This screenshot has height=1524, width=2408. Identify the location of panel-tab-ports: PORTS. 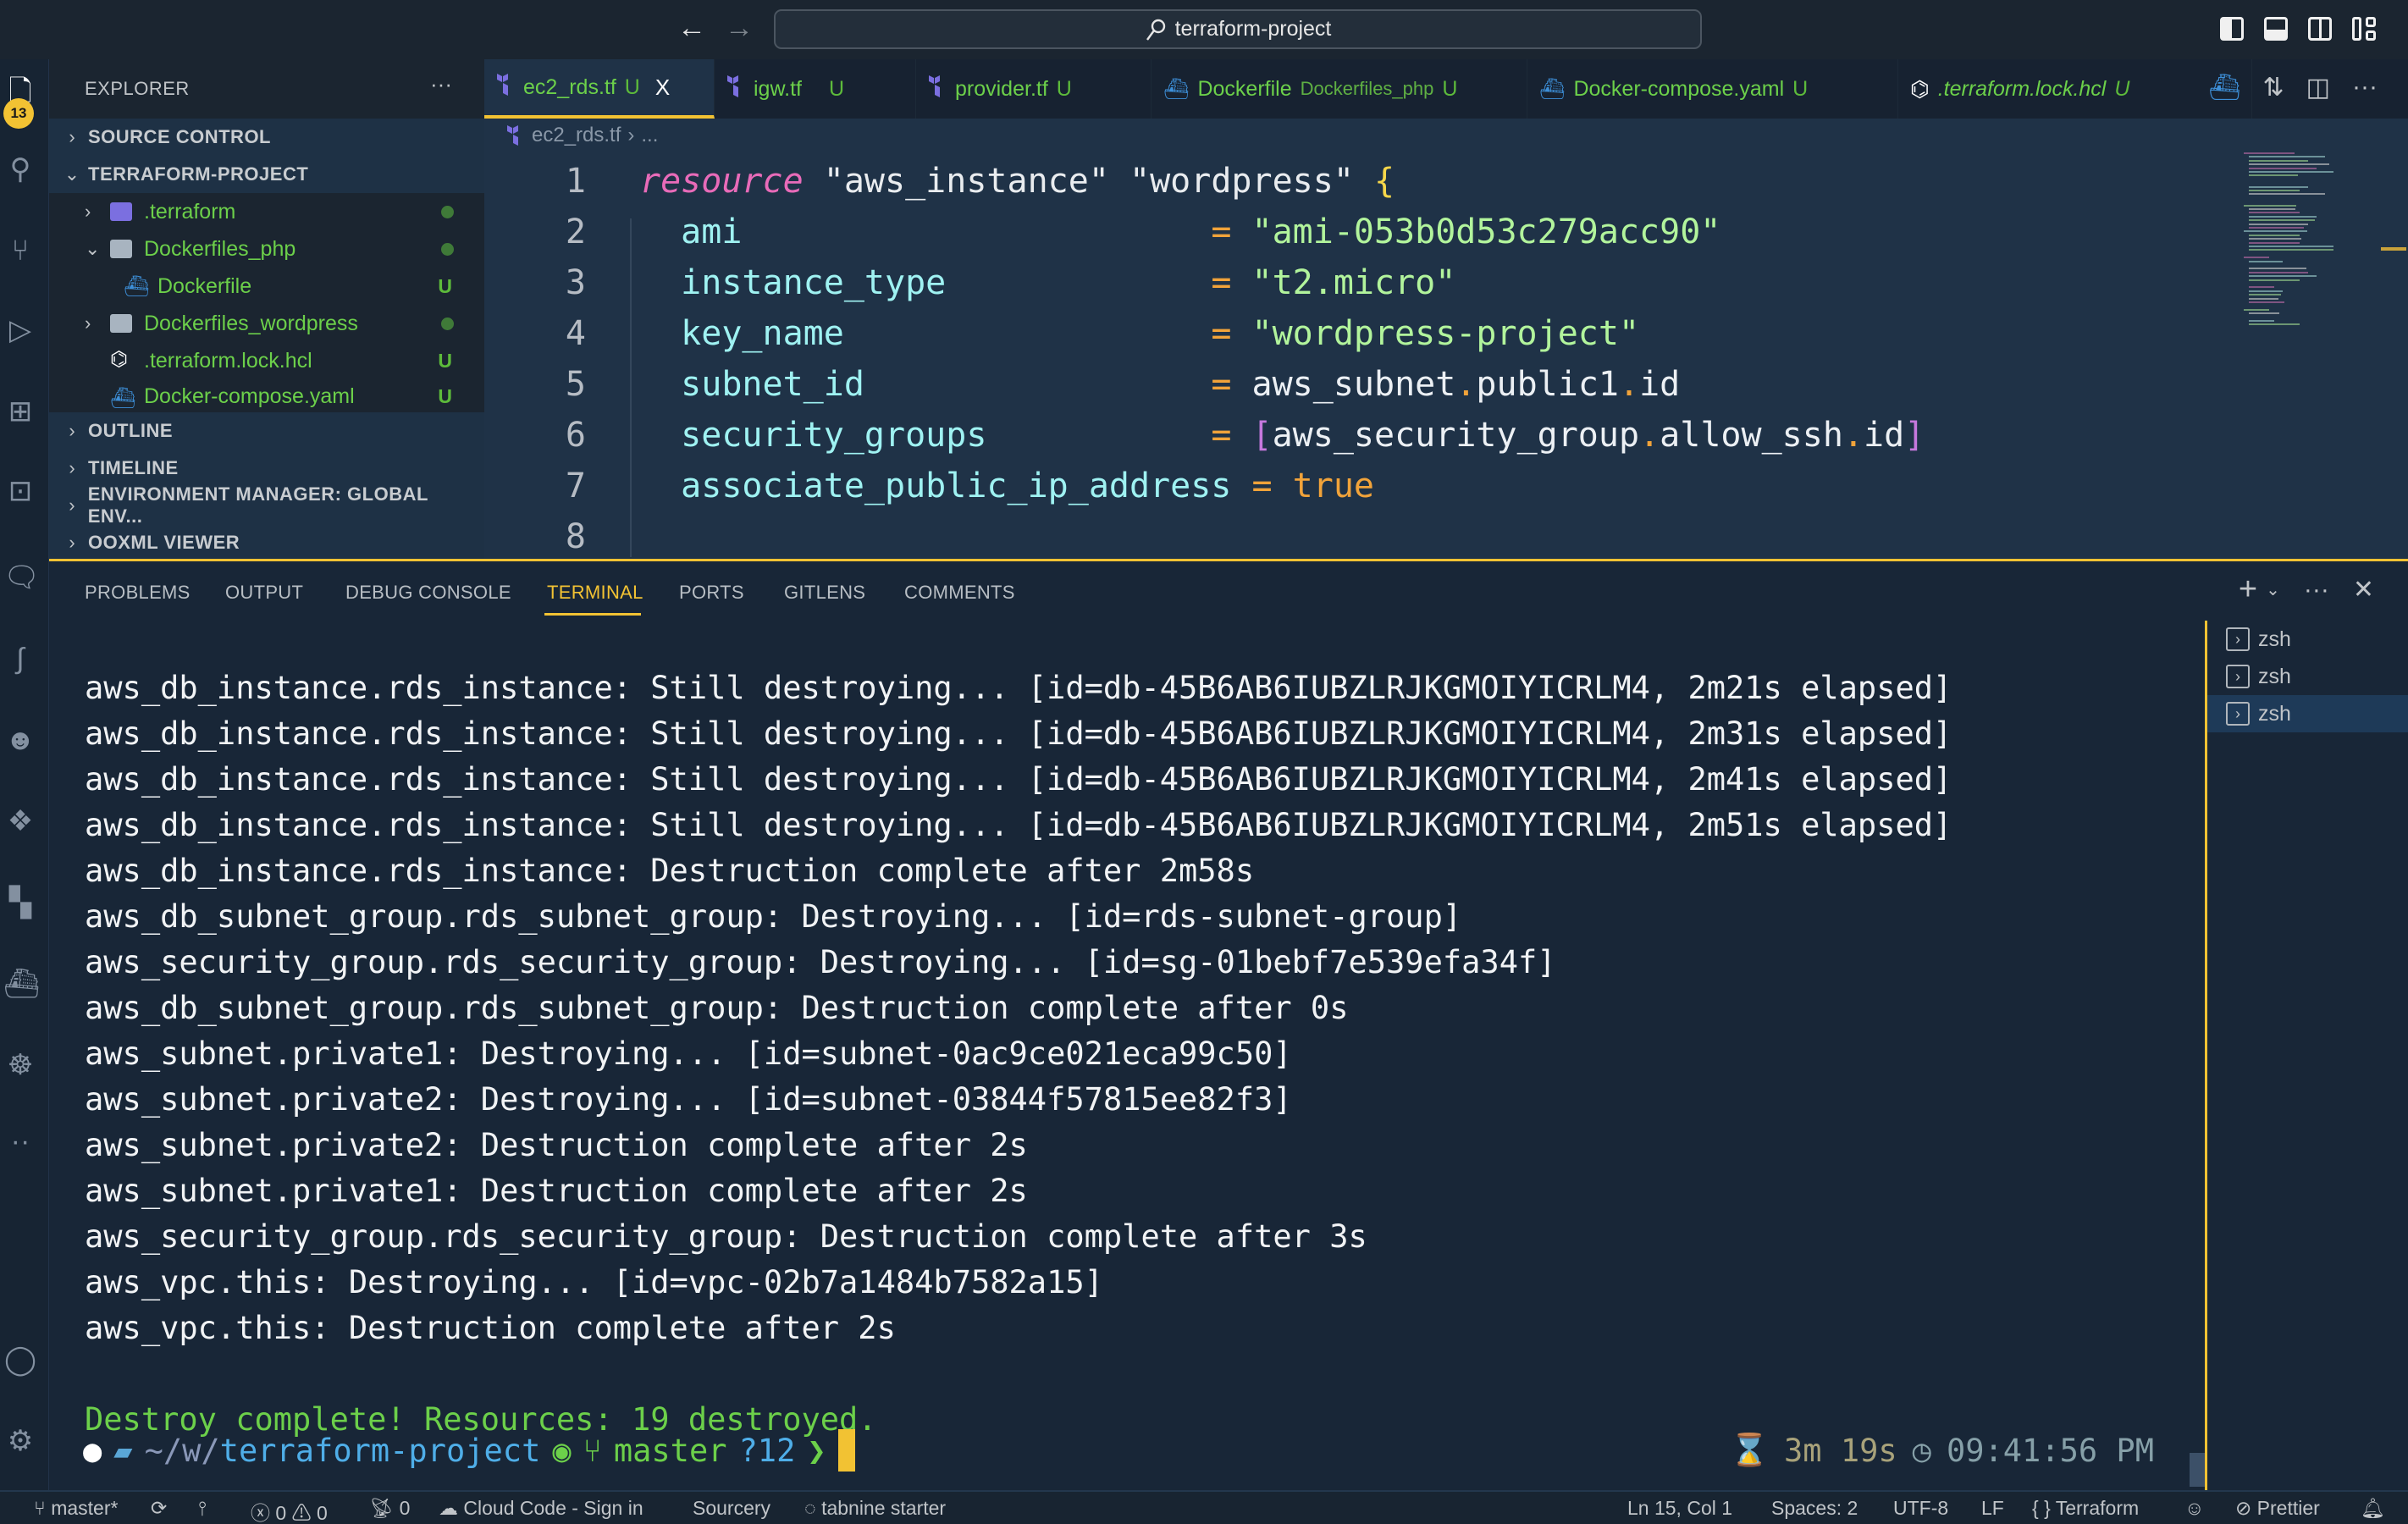
(711, 593).